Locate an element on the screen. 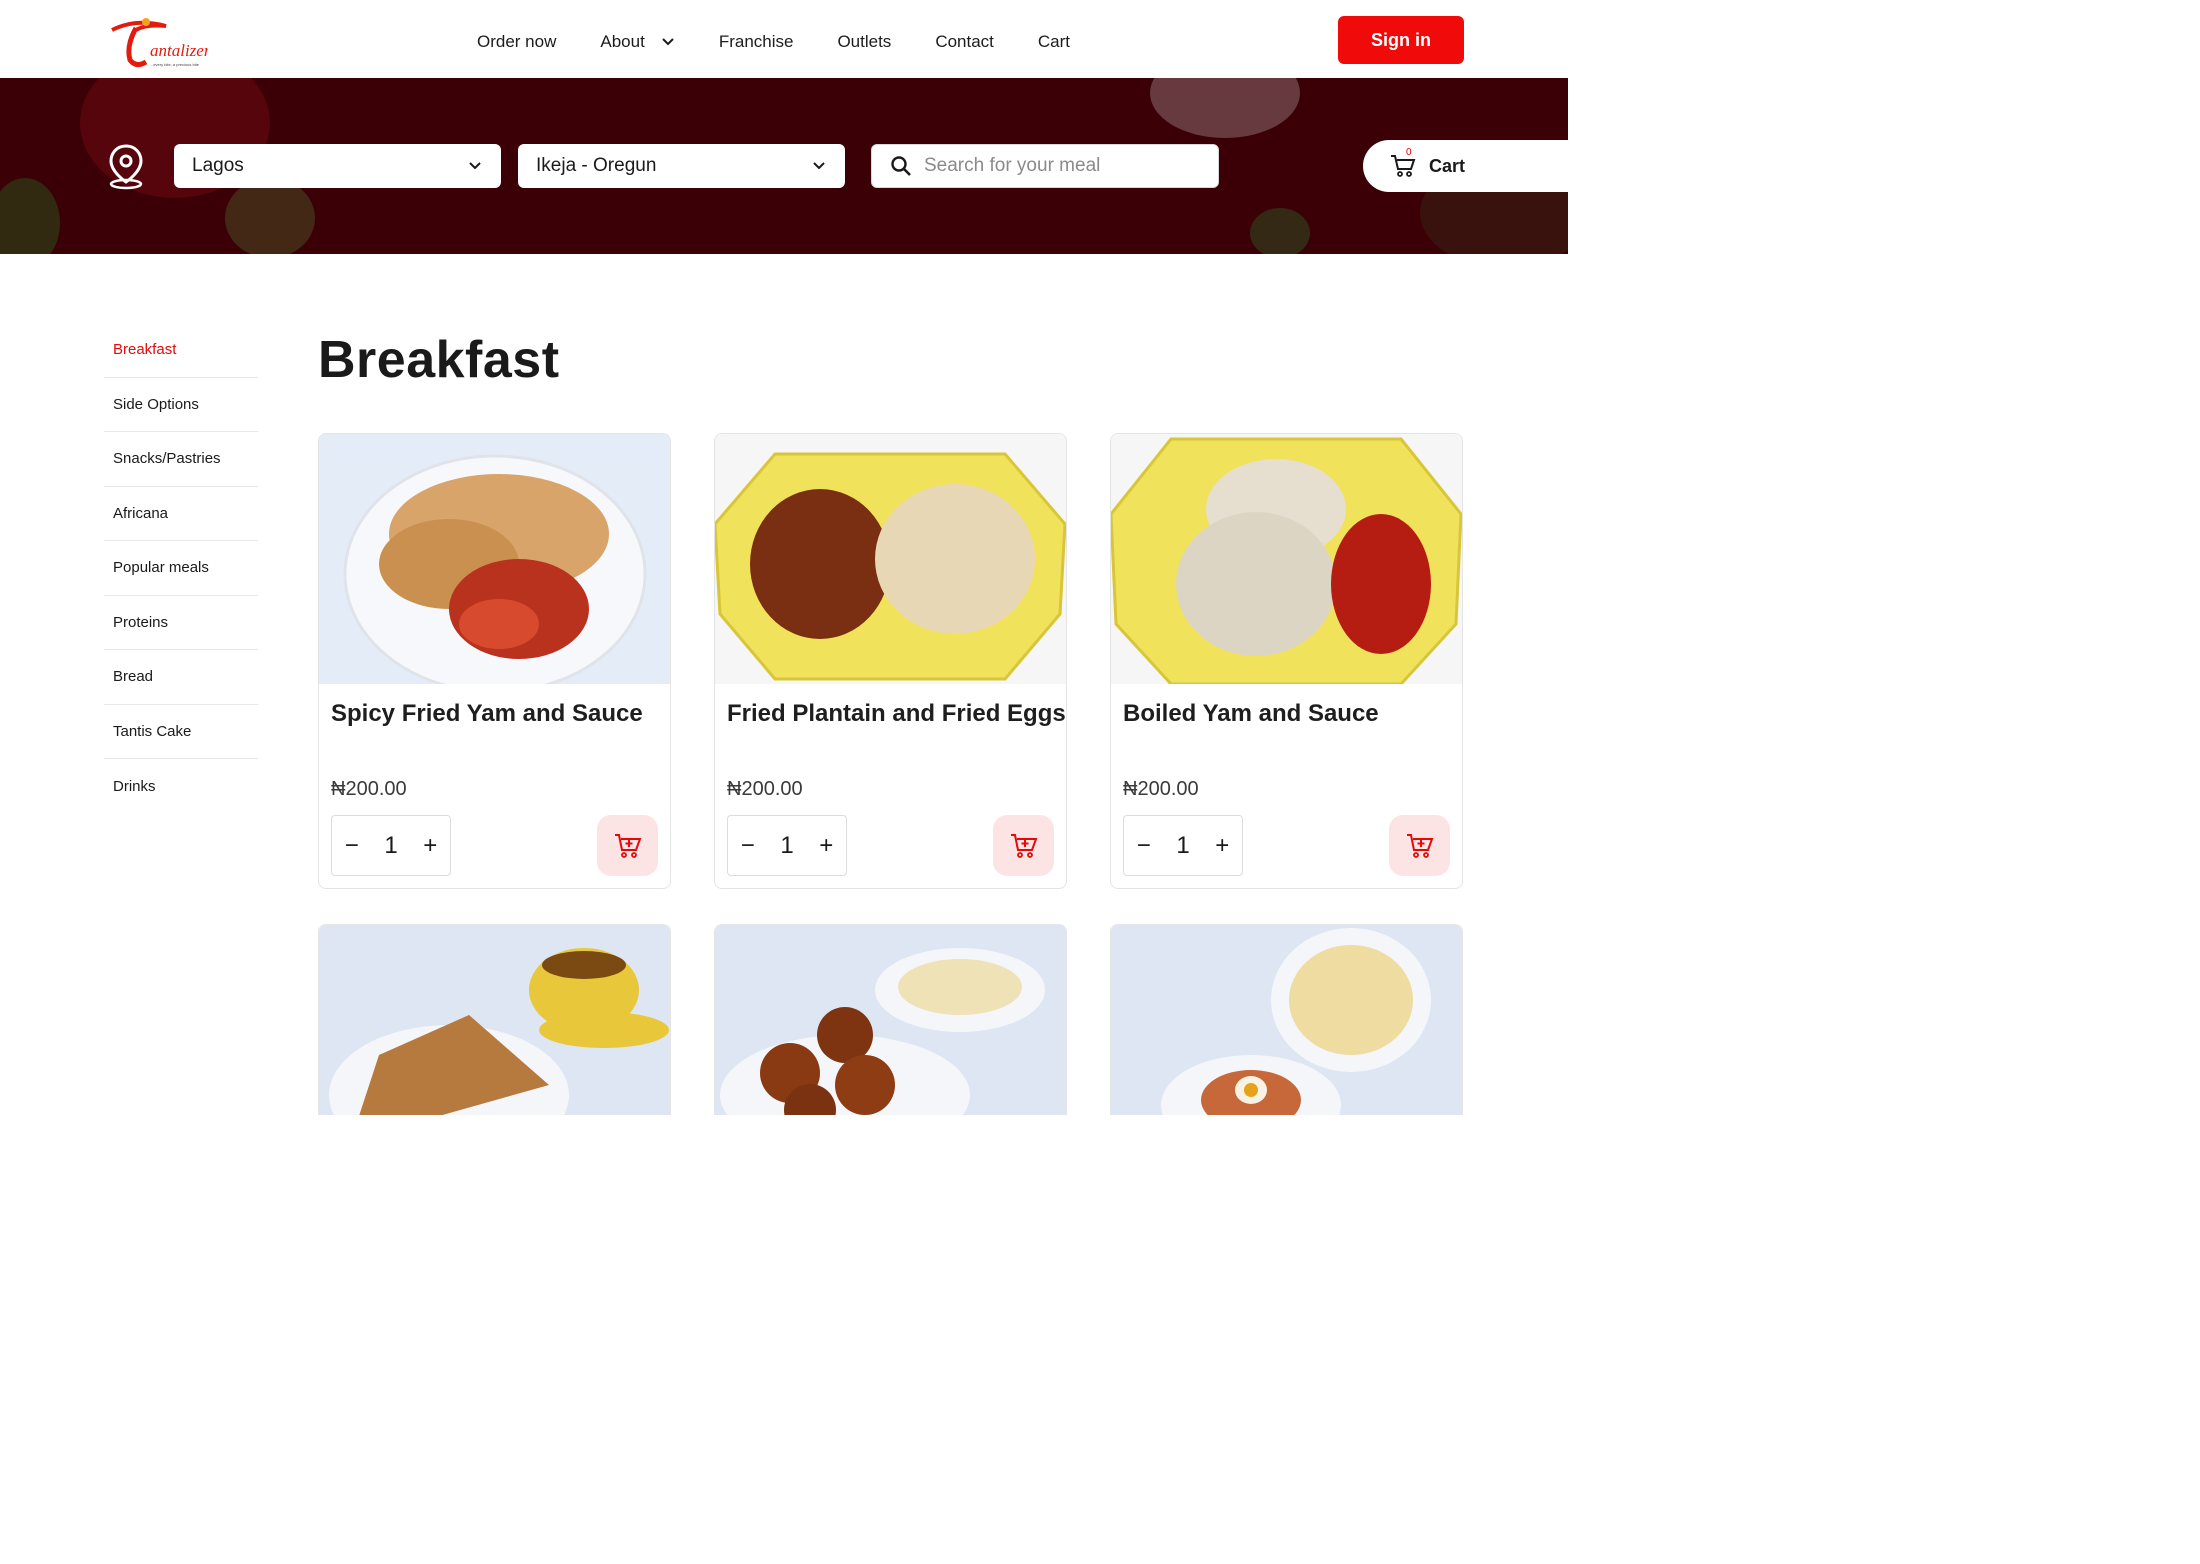 Image resolution: width=2200 pixels, height=1564 pixels. state-select-value: Lagos is located at coordinates (218, 165).